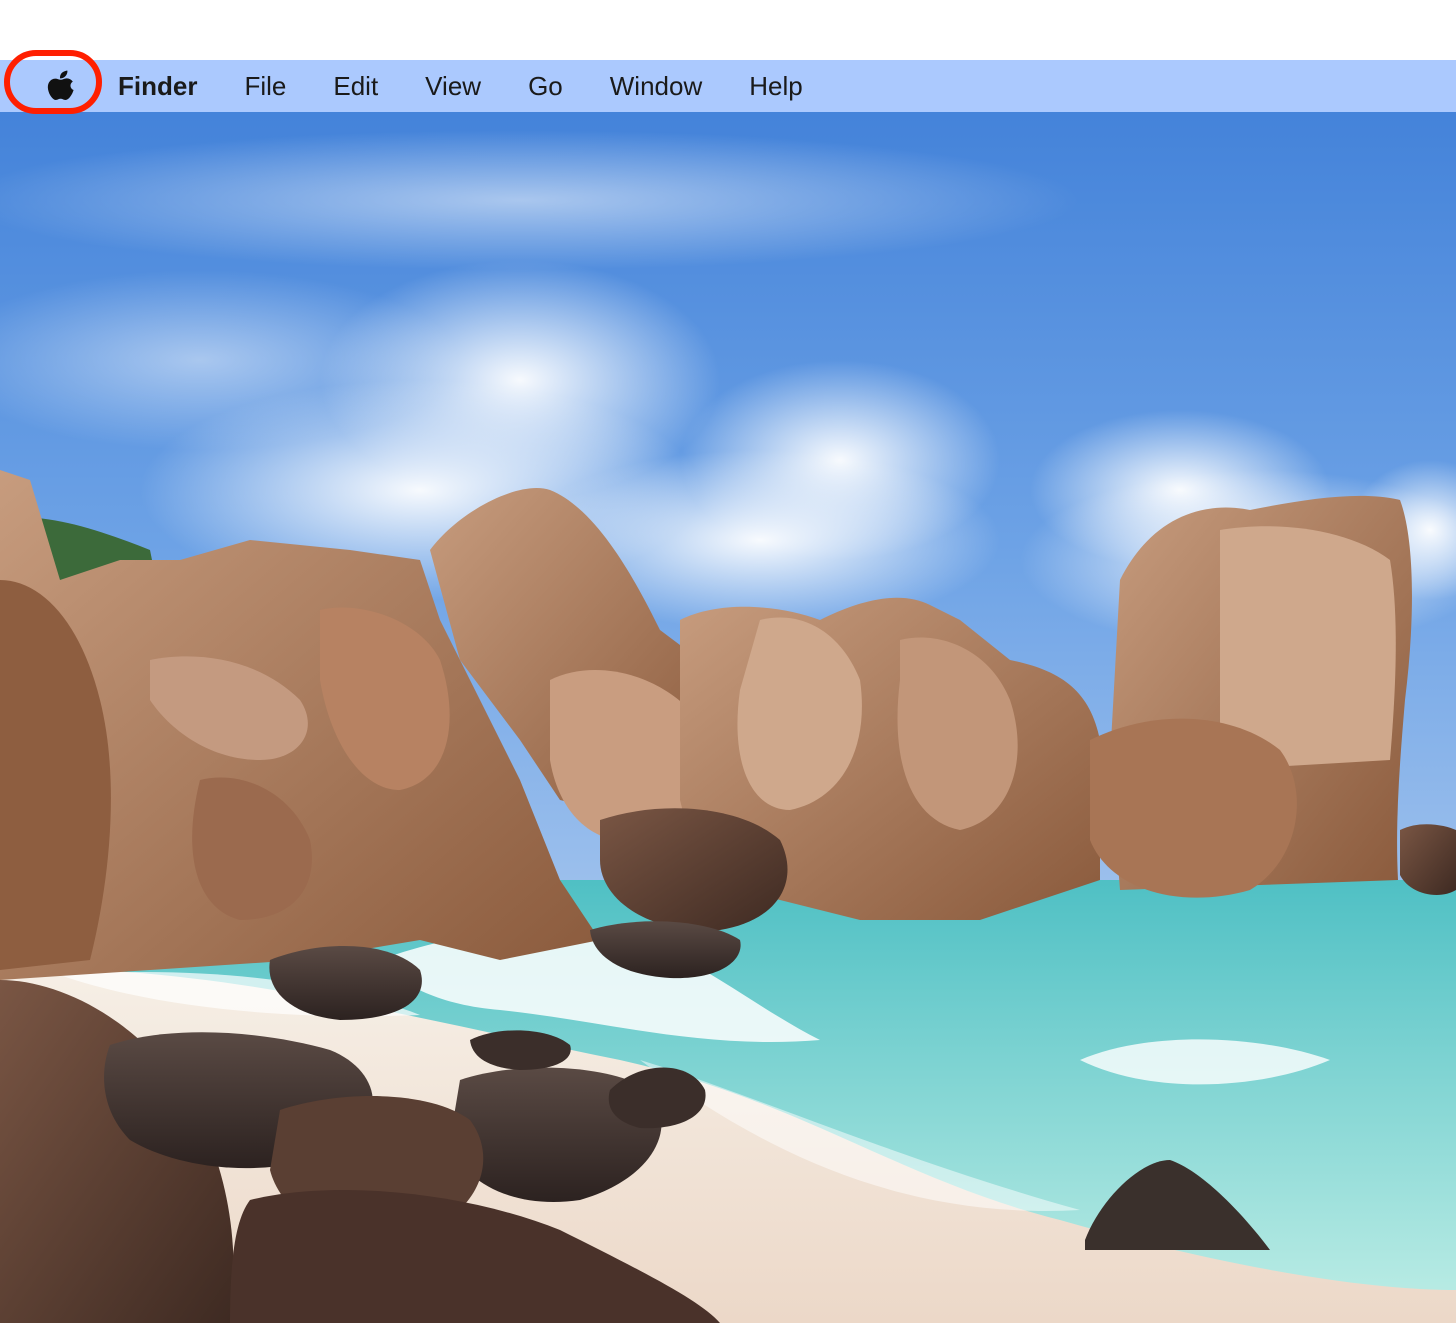  What do you see at coordinates (656, 86) in the screenshot?
I see `menu-window: Window` at bounding box center [656, 86].